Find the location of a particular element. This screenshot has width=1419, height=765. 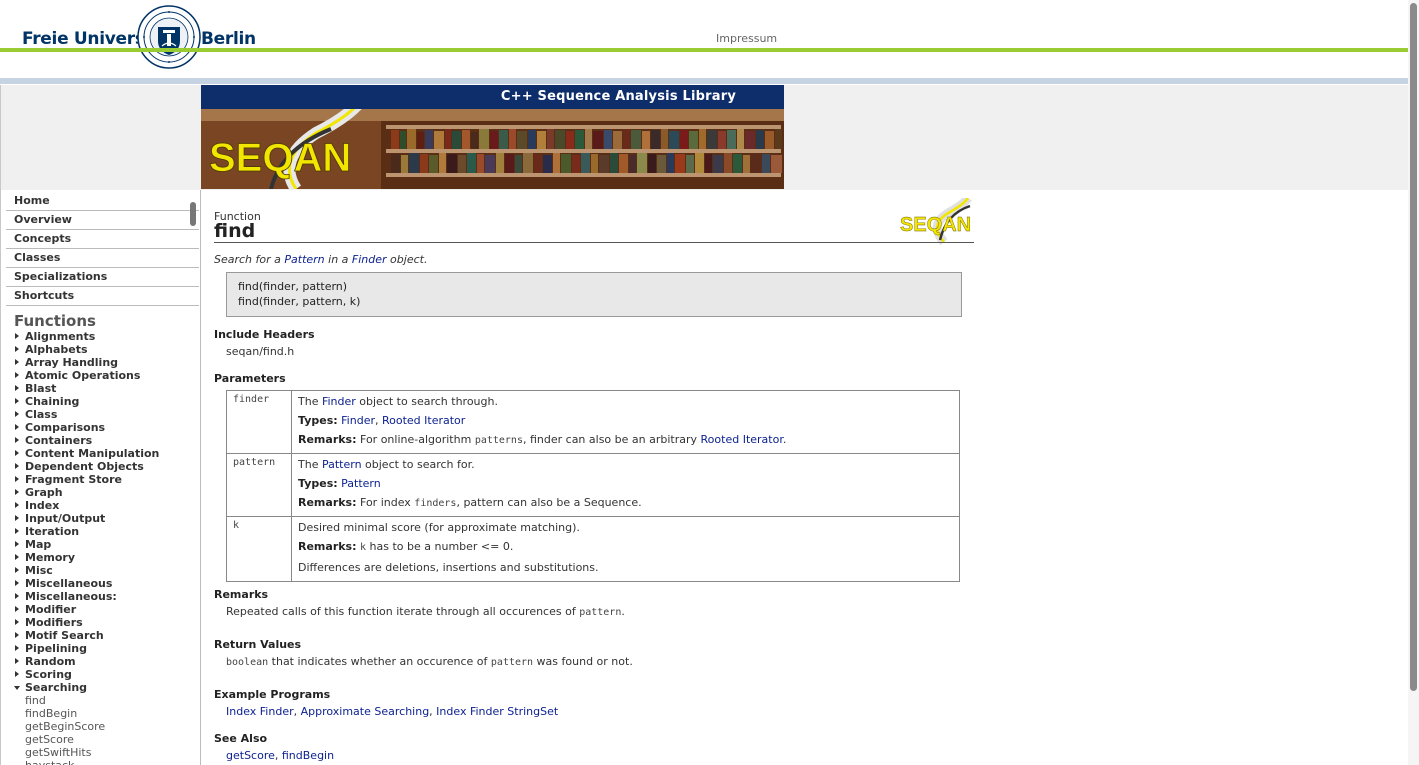

function-summary: Search for a Pattern in a Finder object. is located at coordinates (320, 259).